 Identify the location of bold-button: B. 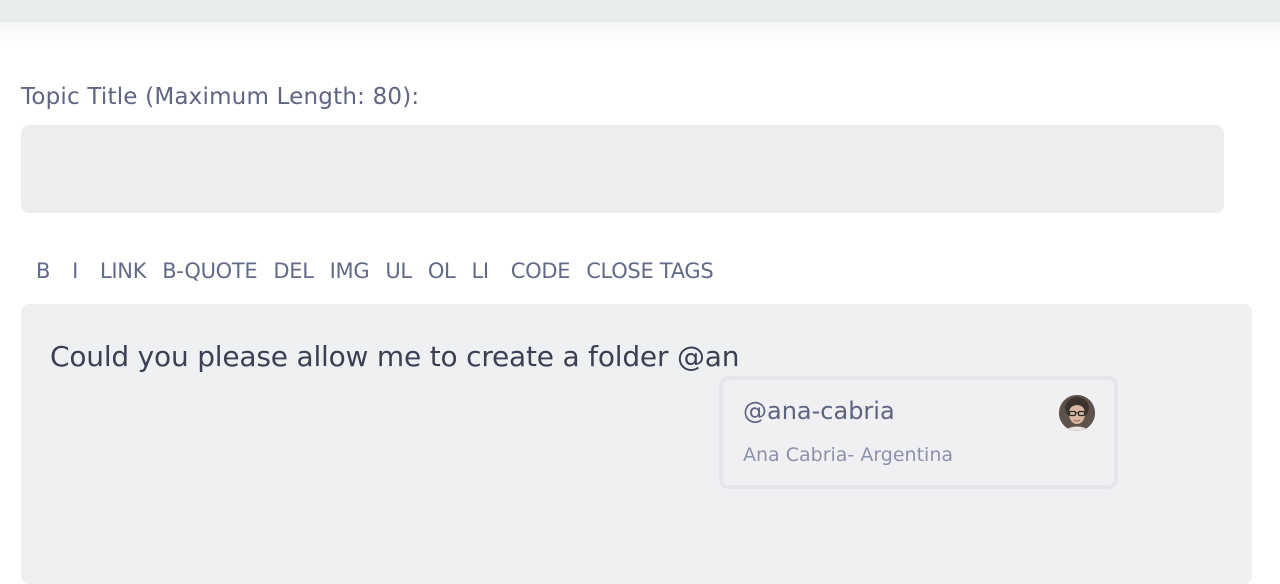
(46, 271).